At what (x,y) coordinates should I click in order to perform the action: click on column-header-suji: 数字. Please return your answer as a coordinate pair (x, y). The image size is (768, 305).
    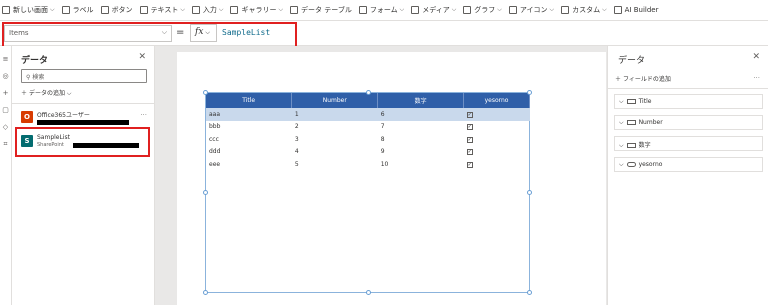
    Looking at the image, I should click on (421, 100).